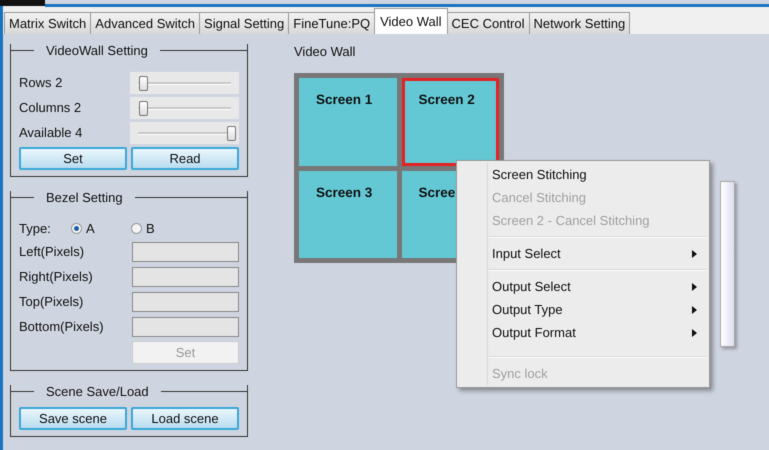 The height and width of the screenshot is (450, 769). What do you see at coordinates (332, 23) in the screenshot?
I see `tab: FineTune:PQ` at bounding box center [332, 23].